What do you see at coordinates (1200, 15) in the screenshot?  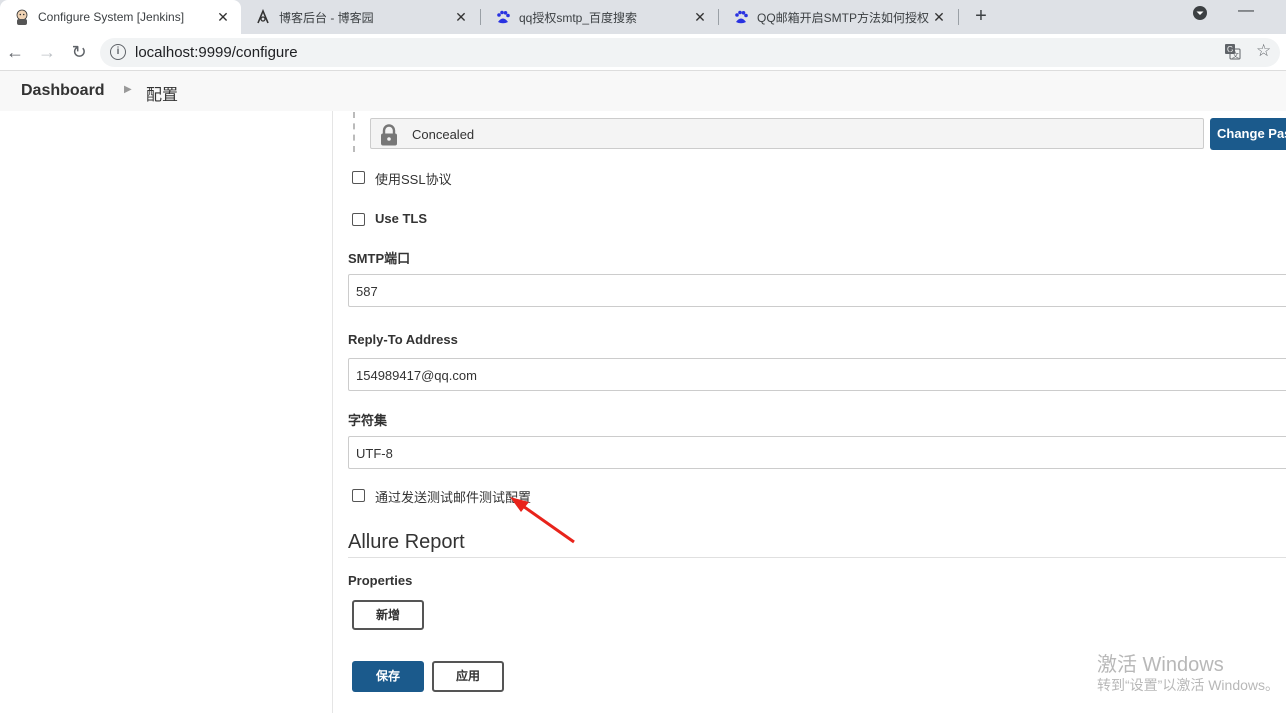 I see `tab-search-button` at bounding box center [1200, 15].